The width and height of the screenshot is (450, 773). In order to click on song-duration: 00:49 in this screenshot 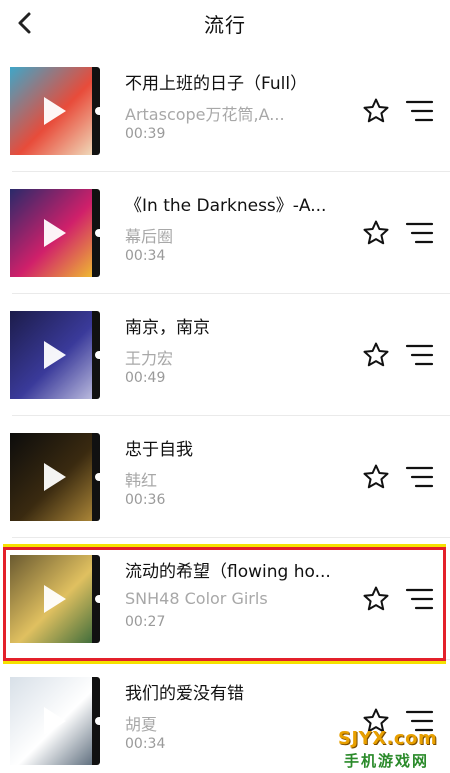, I will do `click(145, 378)`.